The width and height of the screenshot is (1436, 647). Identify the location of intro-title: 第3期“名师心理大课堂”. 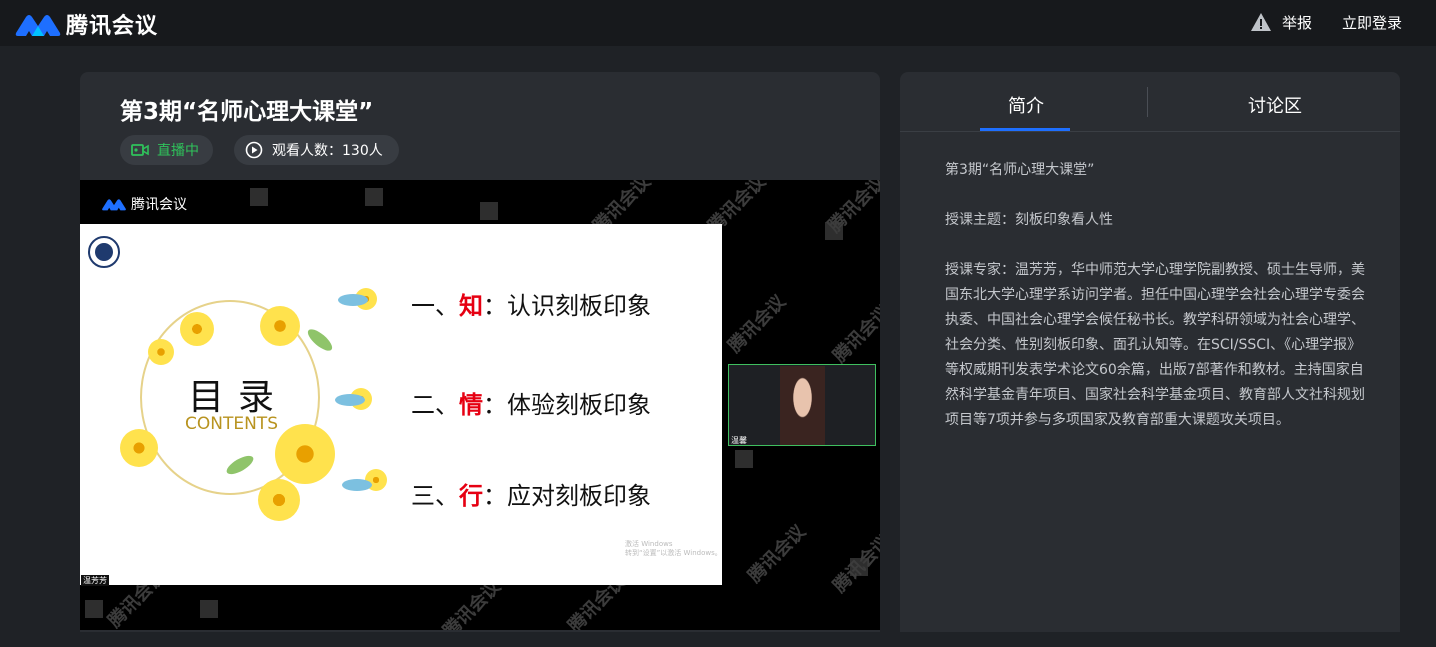
(1020, 170).